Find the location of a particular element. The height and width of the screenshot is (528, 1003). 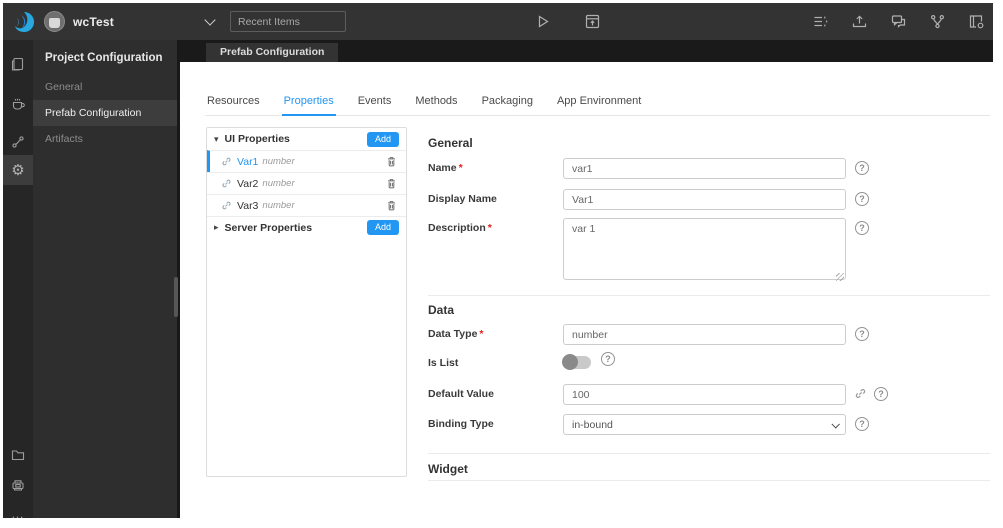

resize-grip-icon is located at coordinates (840, 277).